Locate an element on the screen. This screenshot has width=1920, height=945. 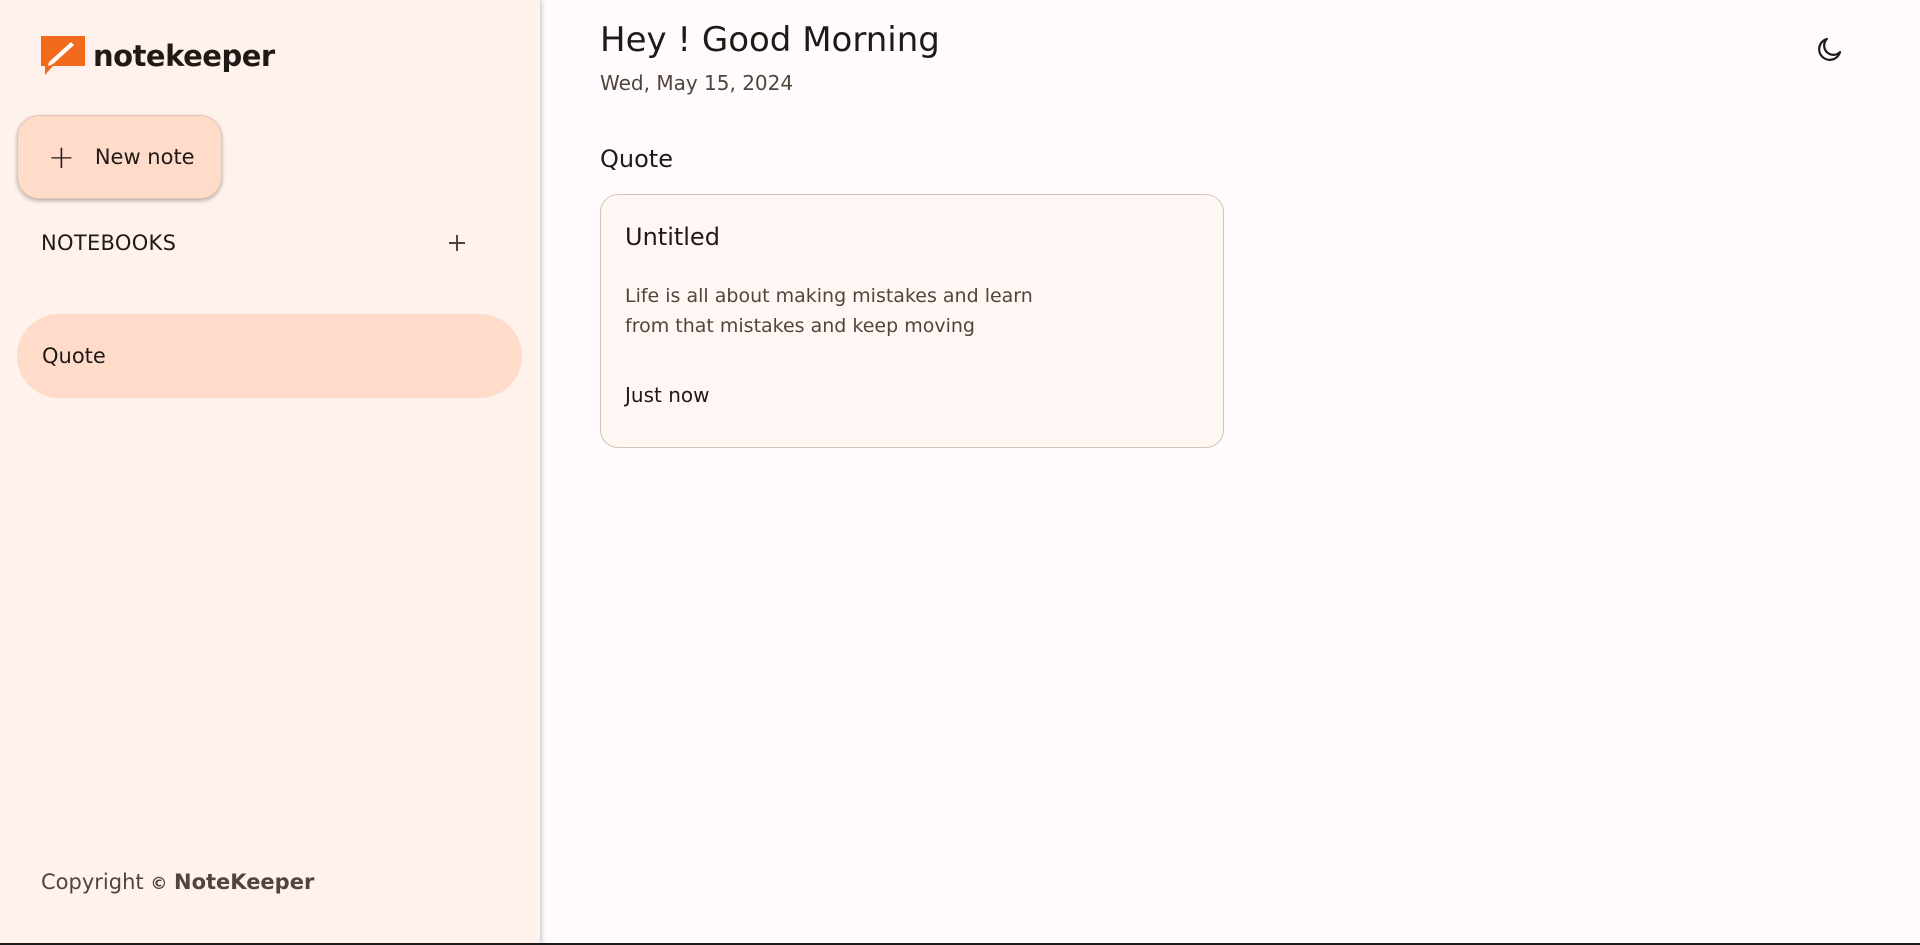
sidebar-item-quote: Quote is located at coordinates (269, 356).